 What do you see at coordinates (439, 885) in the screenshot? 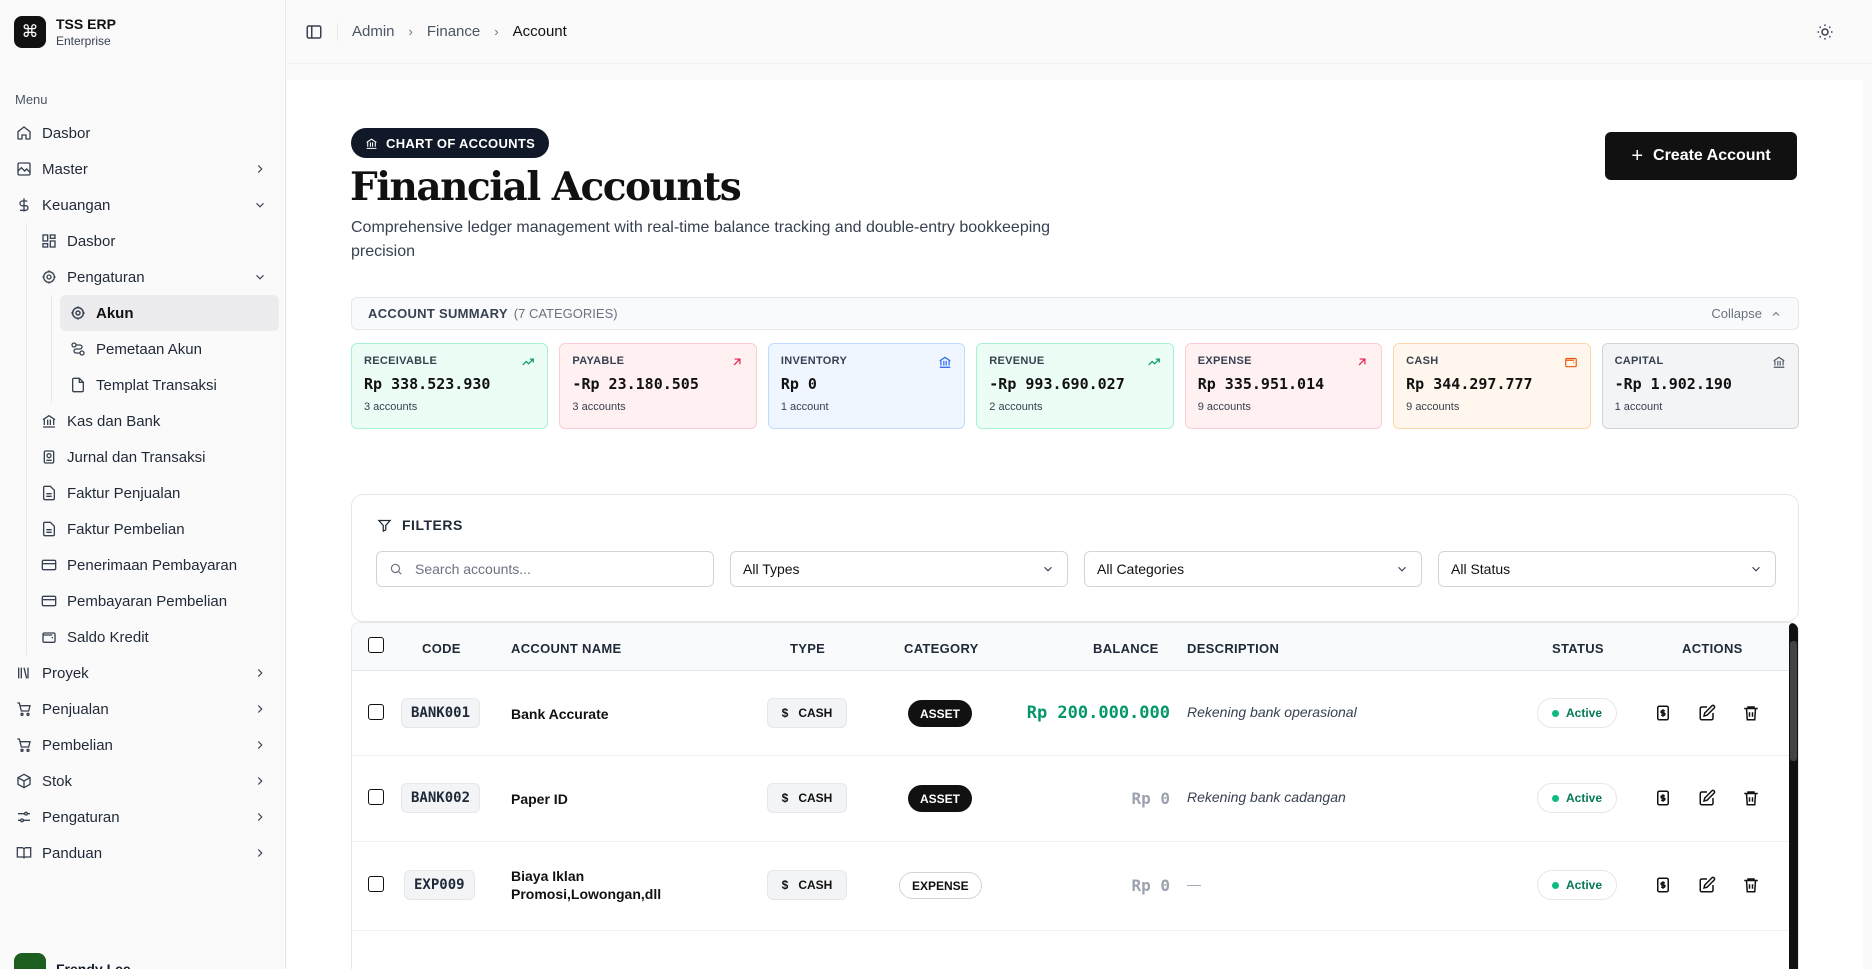
I see `account-code: EXP009` at bounding box center [439, 885].